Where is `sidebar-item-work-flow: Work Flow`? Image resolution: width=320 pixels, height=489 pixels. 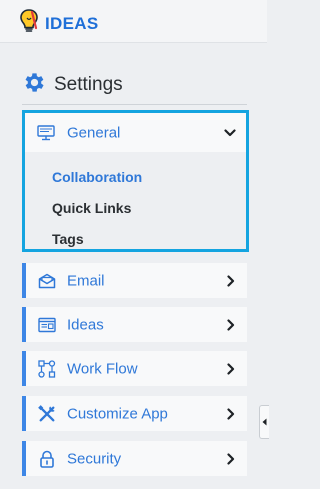
sidebar-item-work-flow: Work Flow is located at coordinates (134, 368).